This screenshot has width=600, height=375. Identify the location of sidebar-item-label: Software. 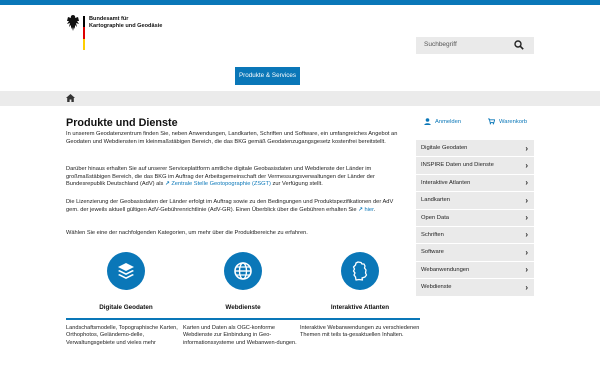
(432, 252).